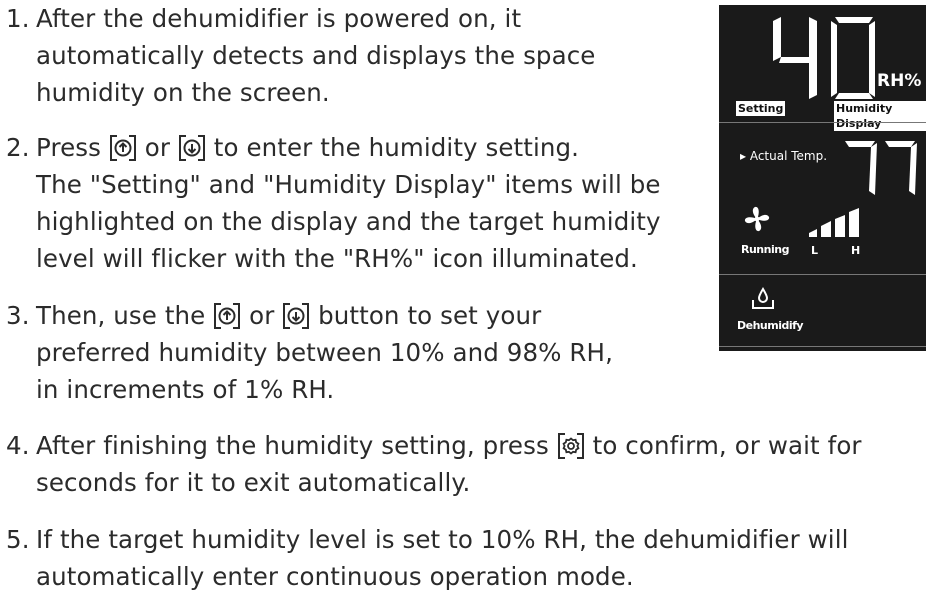  Describe the element at coordinates (763, 298) in the screenshot. I see `water-tank-icon` at that location.